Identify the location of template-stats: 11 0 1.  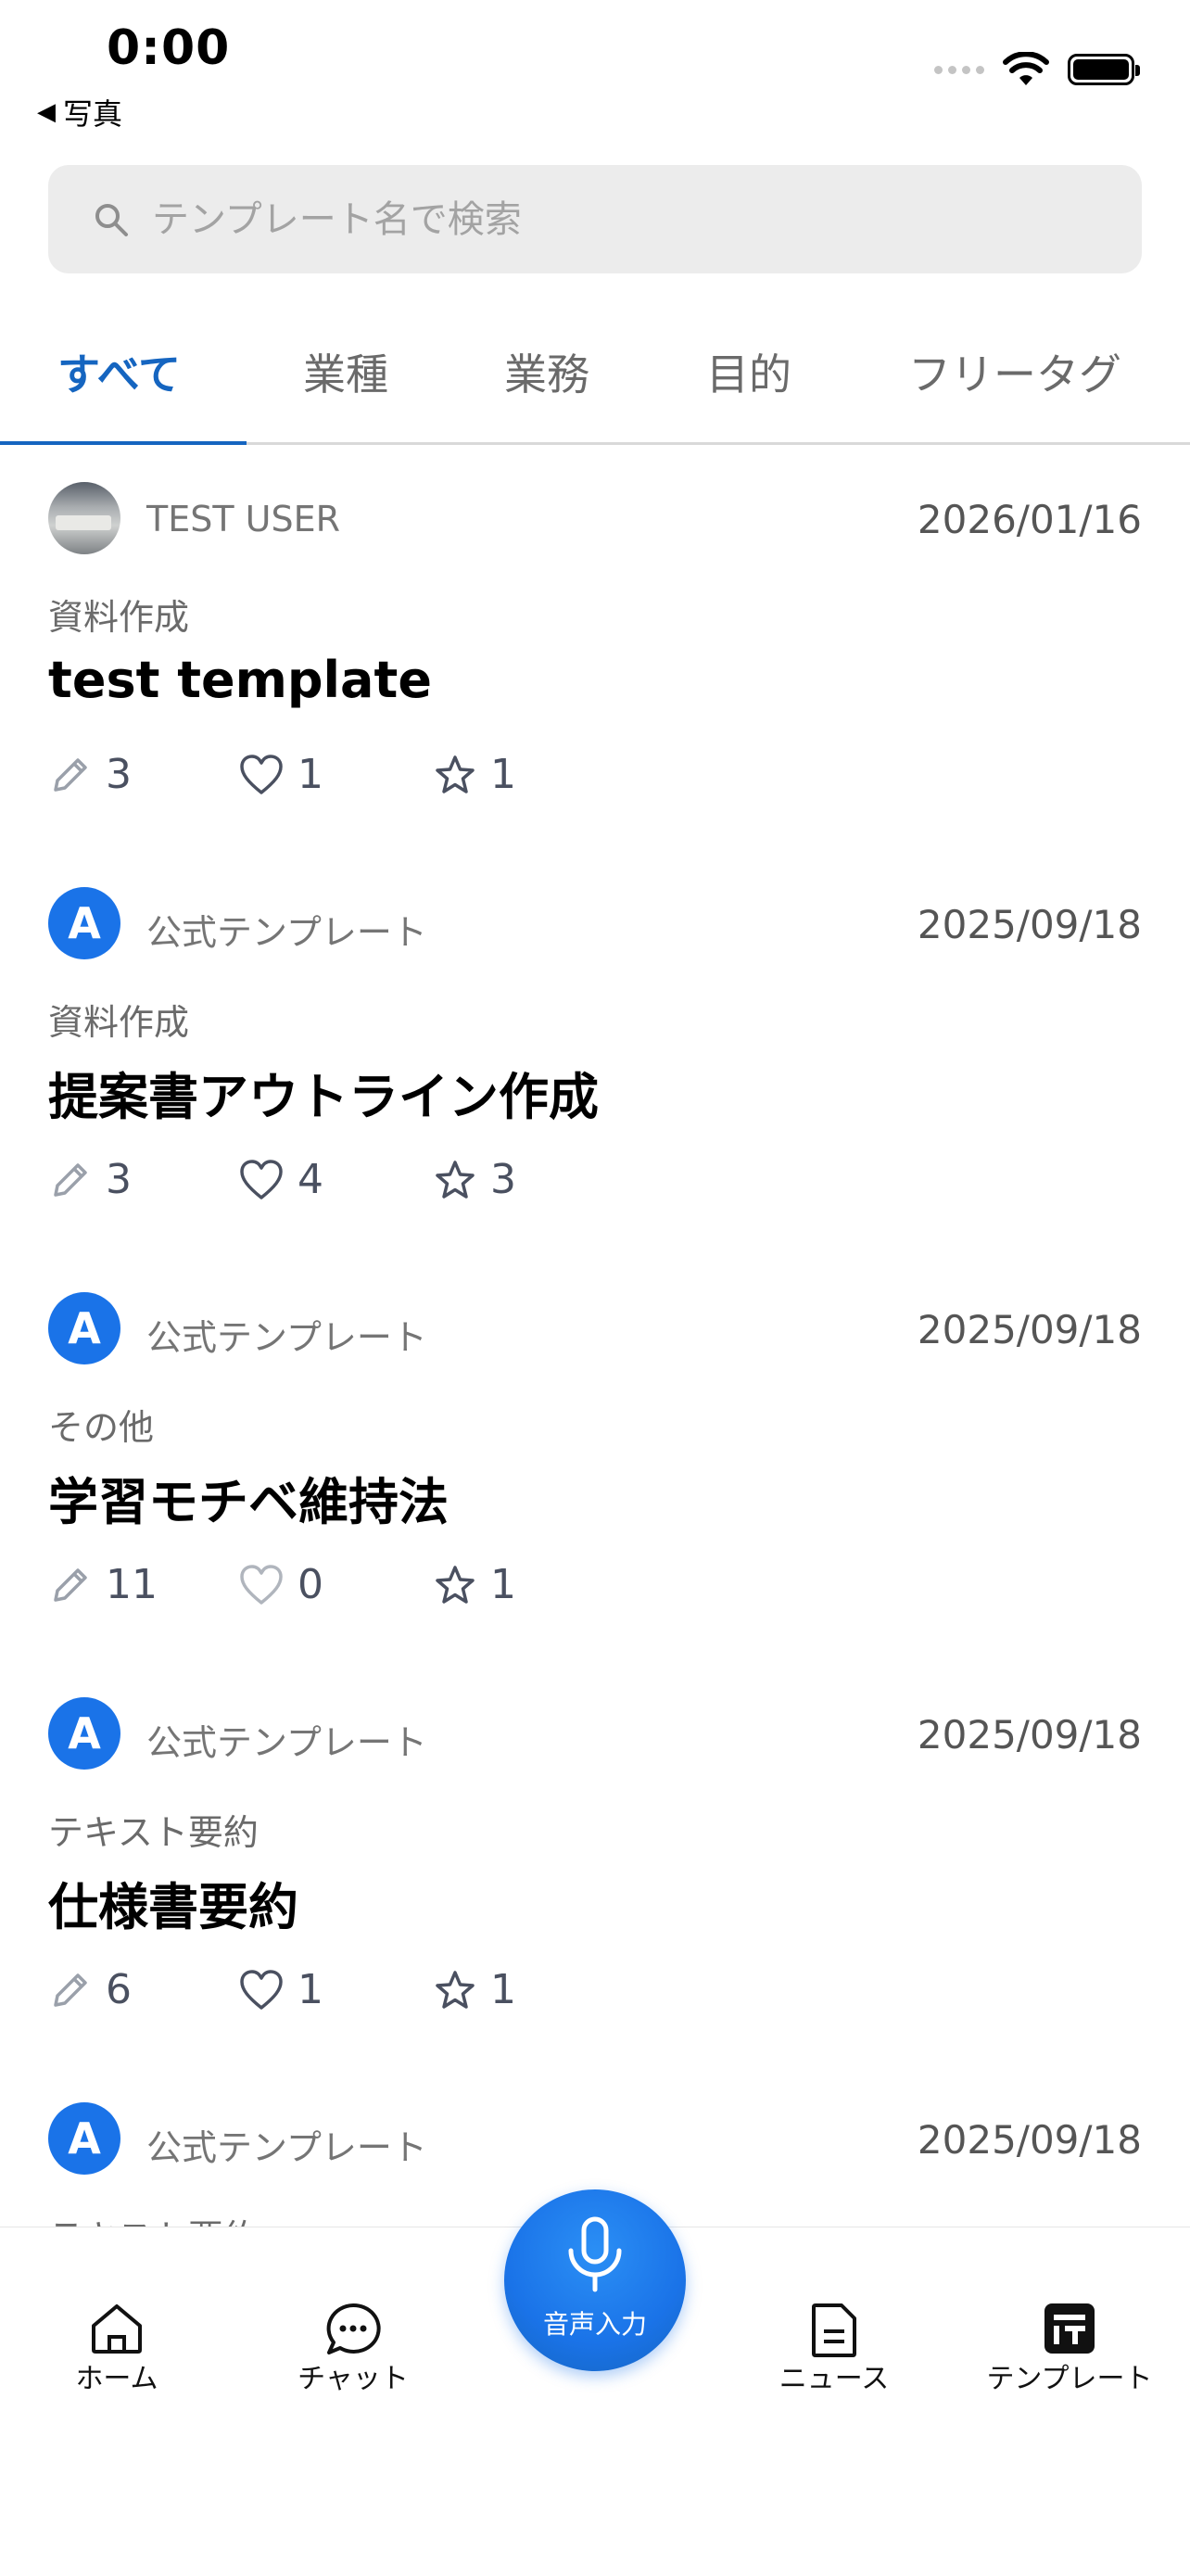
(282, 1584).